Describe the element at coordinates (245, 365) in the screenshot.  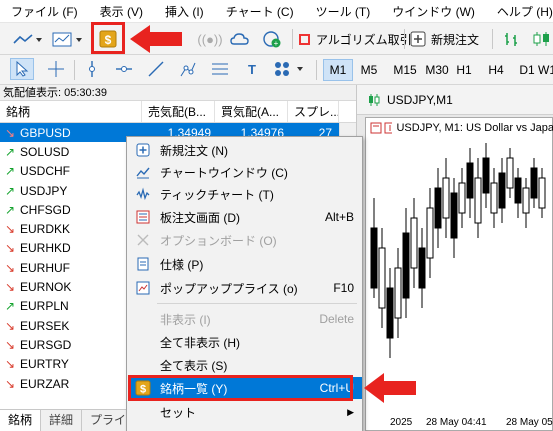
I see `context-menu-item: 全て表示 (S)` at that location.